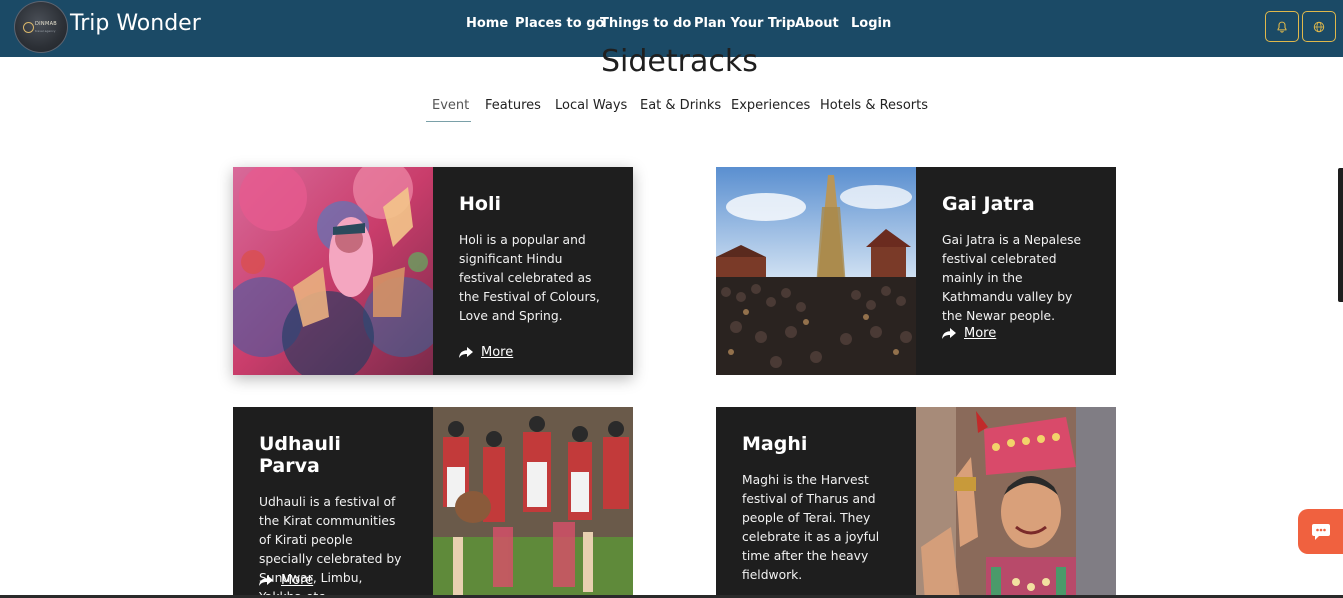 The height and width of the screenshot is (598, 1343). What do you see at coordinates (871, 23) in the screenshot?
I see `nav-login: Login` at bounding box center [871, 23].